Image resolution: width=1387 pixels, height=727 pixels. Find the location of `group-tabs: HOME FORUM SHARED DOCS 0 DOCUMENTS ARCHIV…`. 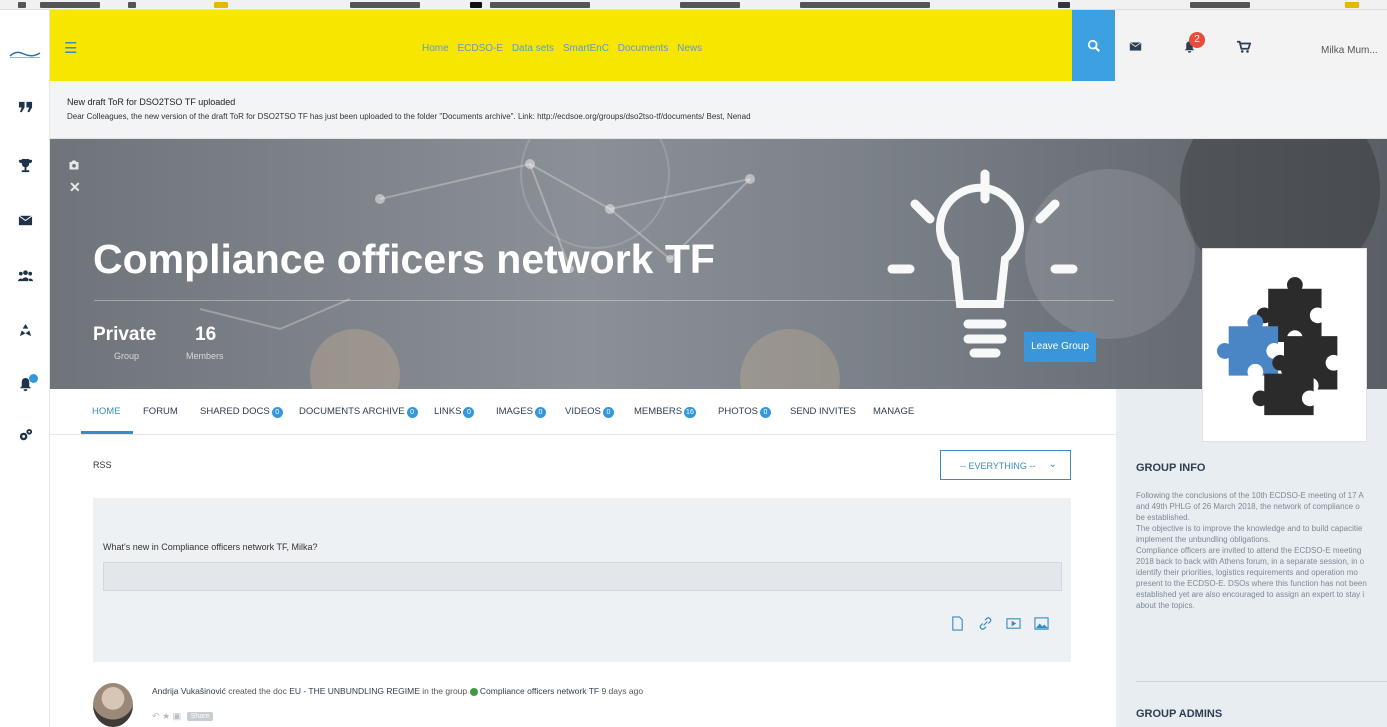

group-tabs: HOME FORUM SHARED DOCS 0 DOCUMENTS ARCHIV… is located at coordinates (583, 412).